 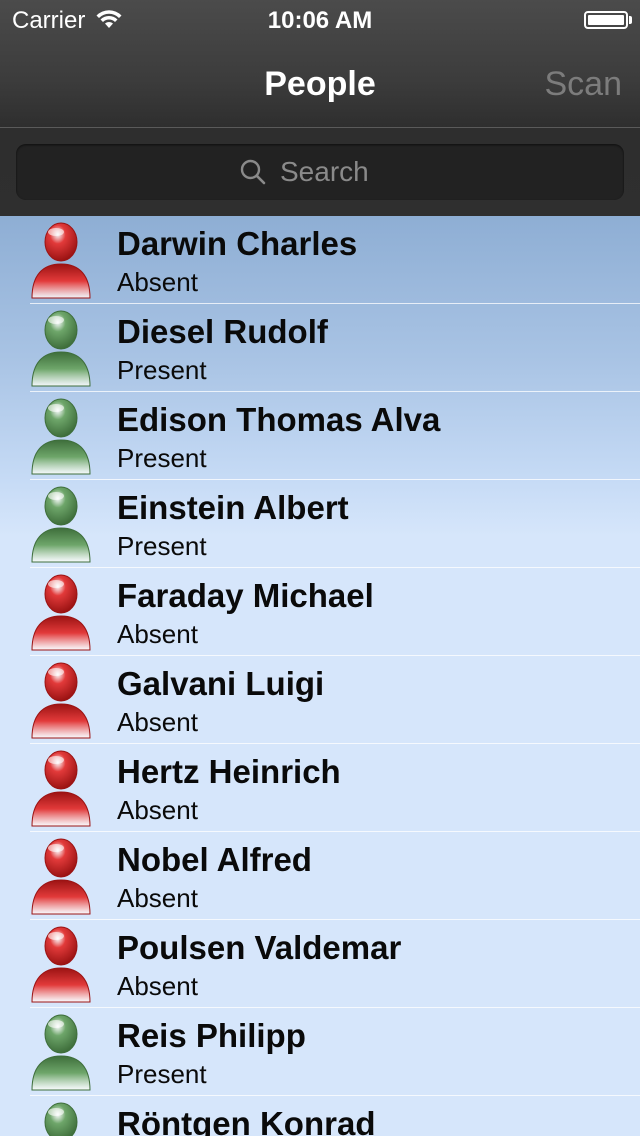 What do you see at coordinates (211, 1035) in the screenshot?
I see `person-name: Reis Philipp` at bounding box center [211, 1035].